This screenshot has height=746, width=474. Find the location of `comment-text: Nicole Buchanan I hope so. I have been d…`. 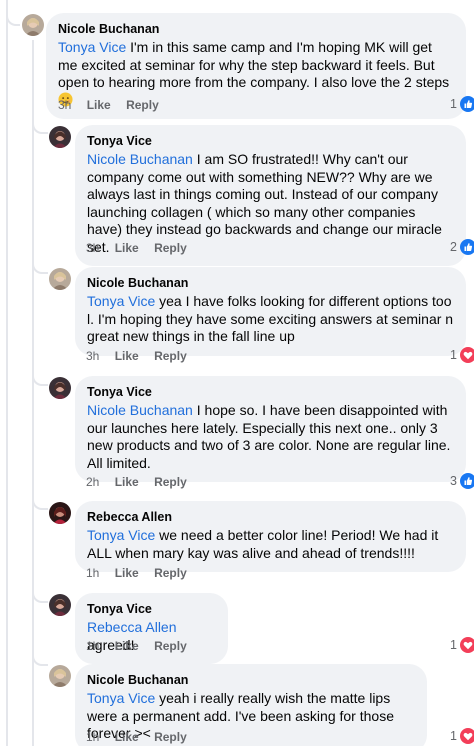

comment-text: Nicole Buchanan I hope so. I have been d… is located at coordinates (270, 437).